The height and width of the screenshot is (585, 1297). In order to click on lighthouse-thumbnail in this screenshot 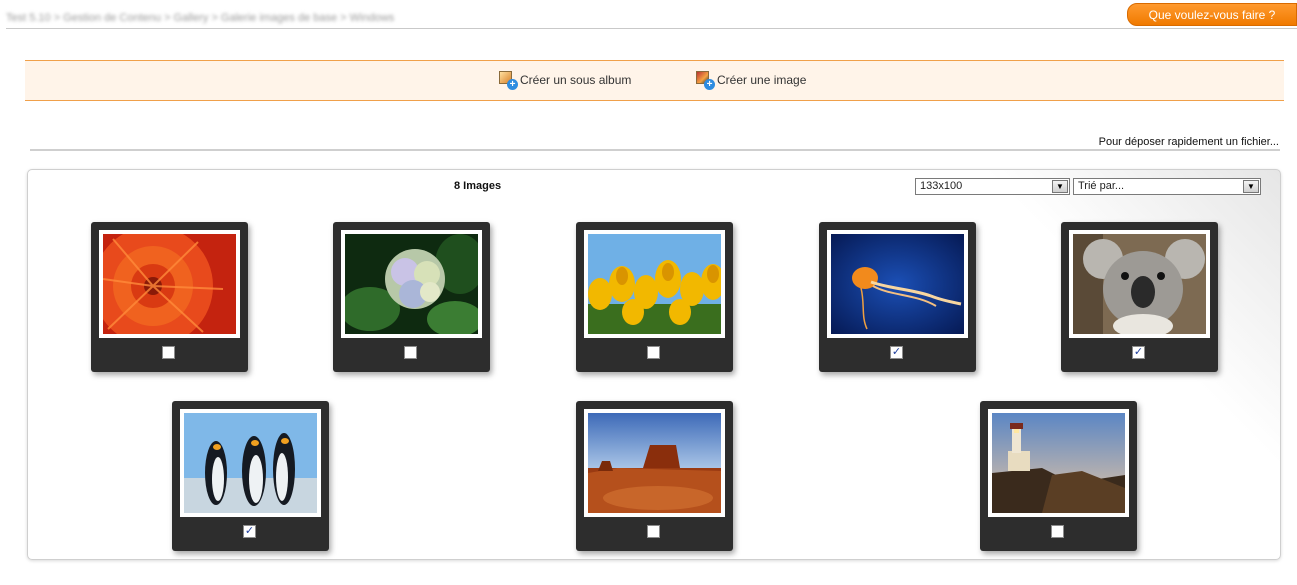, I will do `click(1058, 463)`.